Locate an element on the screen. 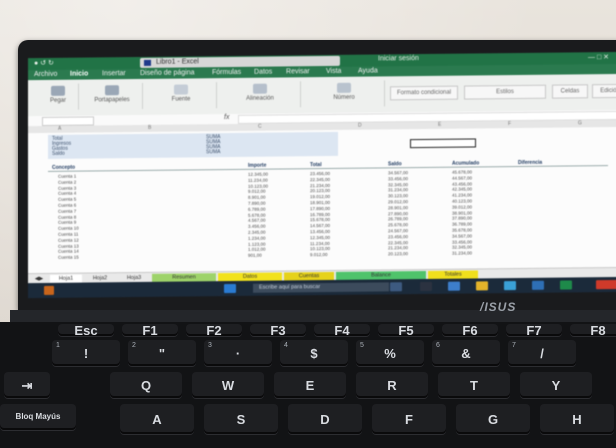 The width and height of the screenshot is (616, 448). keyboard-key: F8 is located at coordinates (593, 330).